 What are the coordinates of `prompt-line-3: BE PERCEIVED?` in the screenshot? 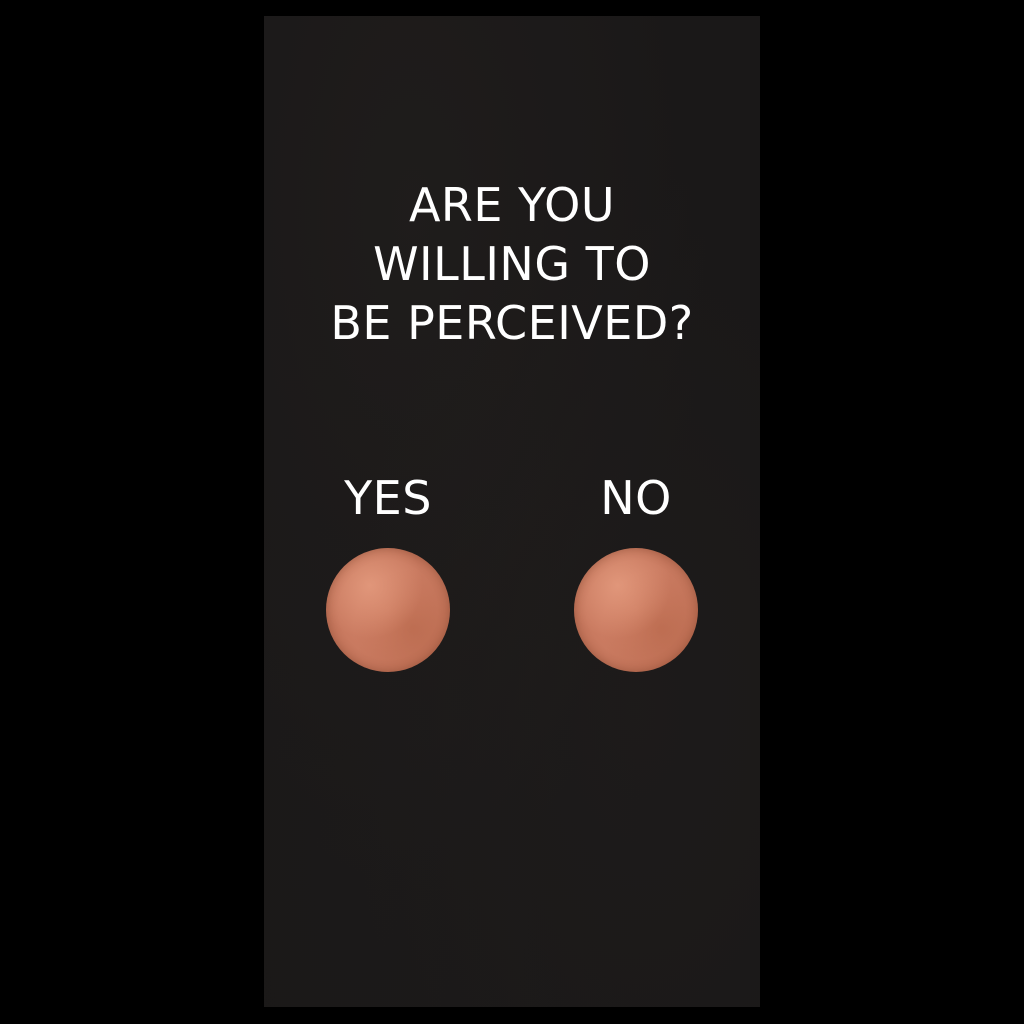 It's located at (512, 323).